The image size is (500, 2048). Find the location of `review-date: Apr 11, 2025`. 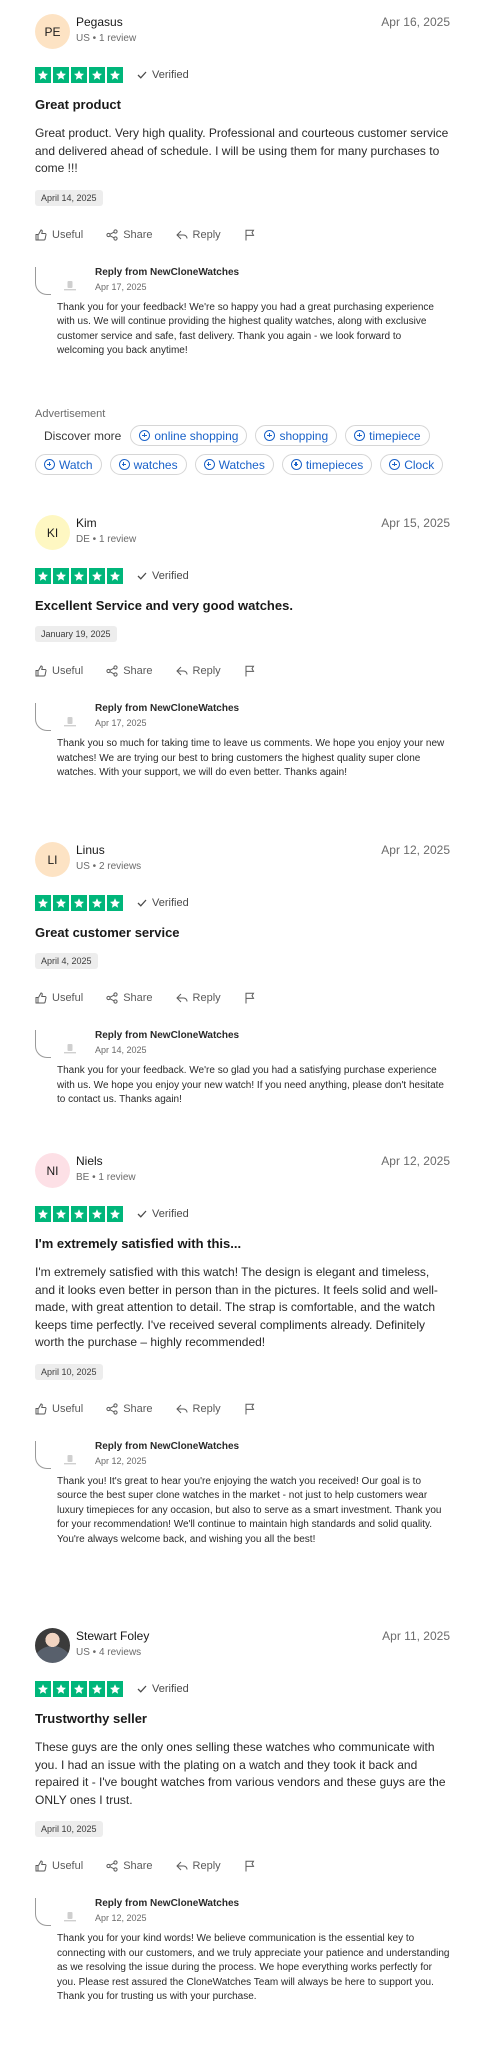

review-date: Apr 11, 2025 is located at coordinates (416, 1636).